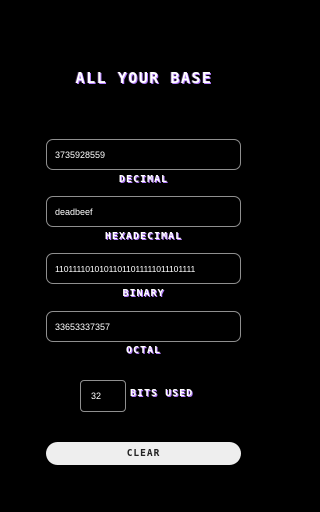 The width and height of the screenshot is (320, 512). Describe the element at coordinates (143, 293) in the screenshot. I see `binary-label: BINARY` at that location.